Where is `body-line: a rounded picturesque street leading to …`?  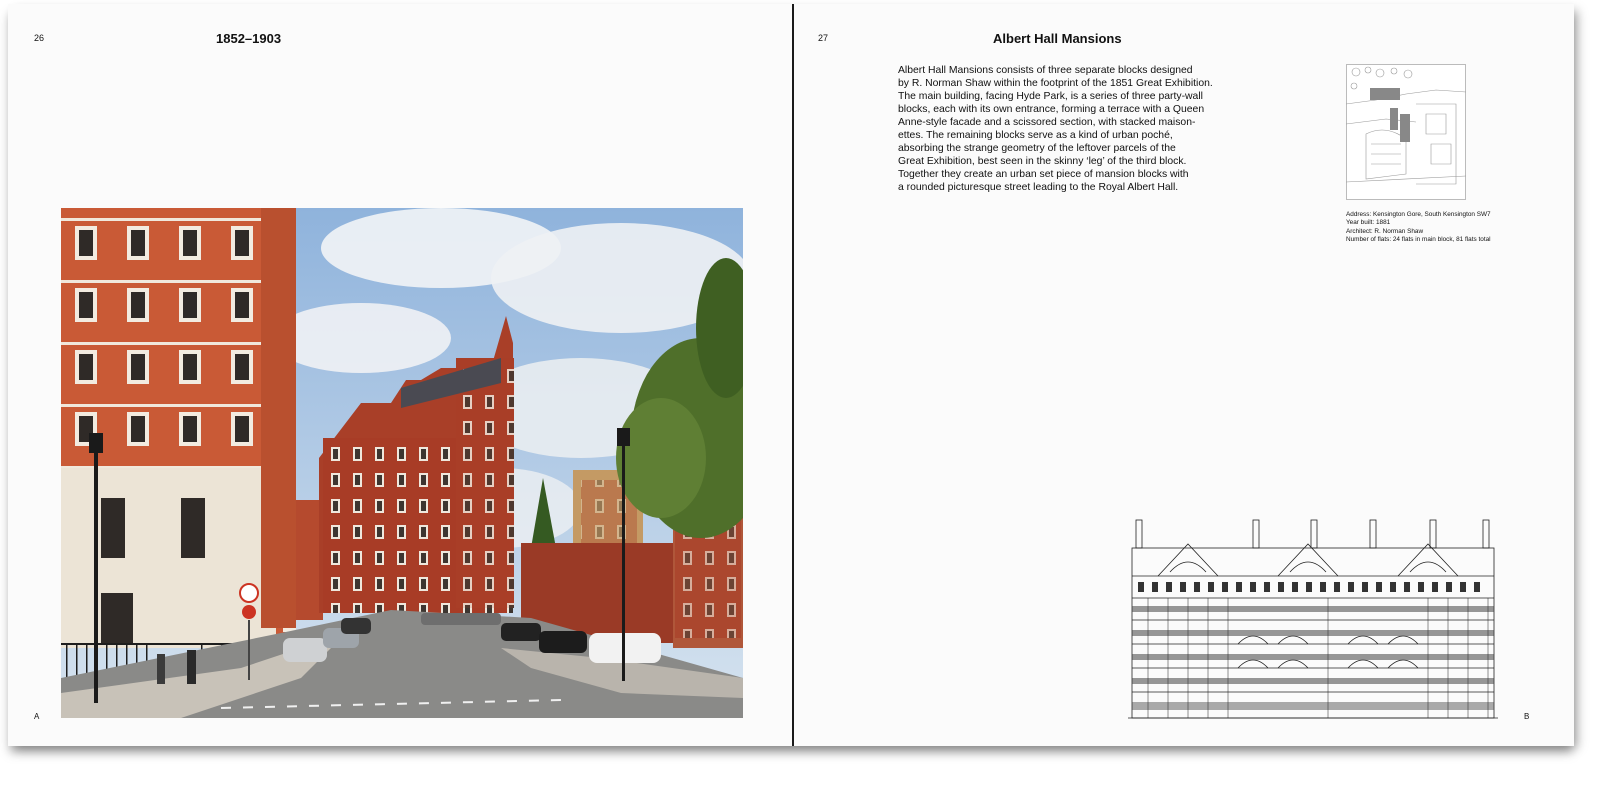
body-line: a rounded picturesque street leading to … is located at coordinates (1038, 187).